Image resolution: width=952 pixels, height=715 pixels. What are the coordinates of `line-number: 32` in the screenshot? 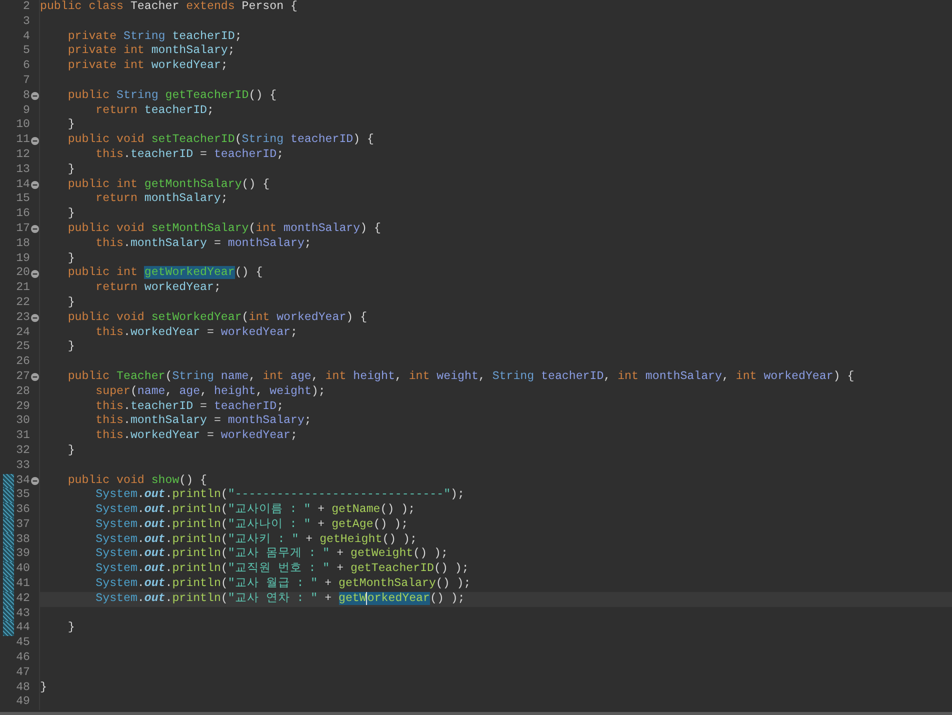 It's located at (22, 451).